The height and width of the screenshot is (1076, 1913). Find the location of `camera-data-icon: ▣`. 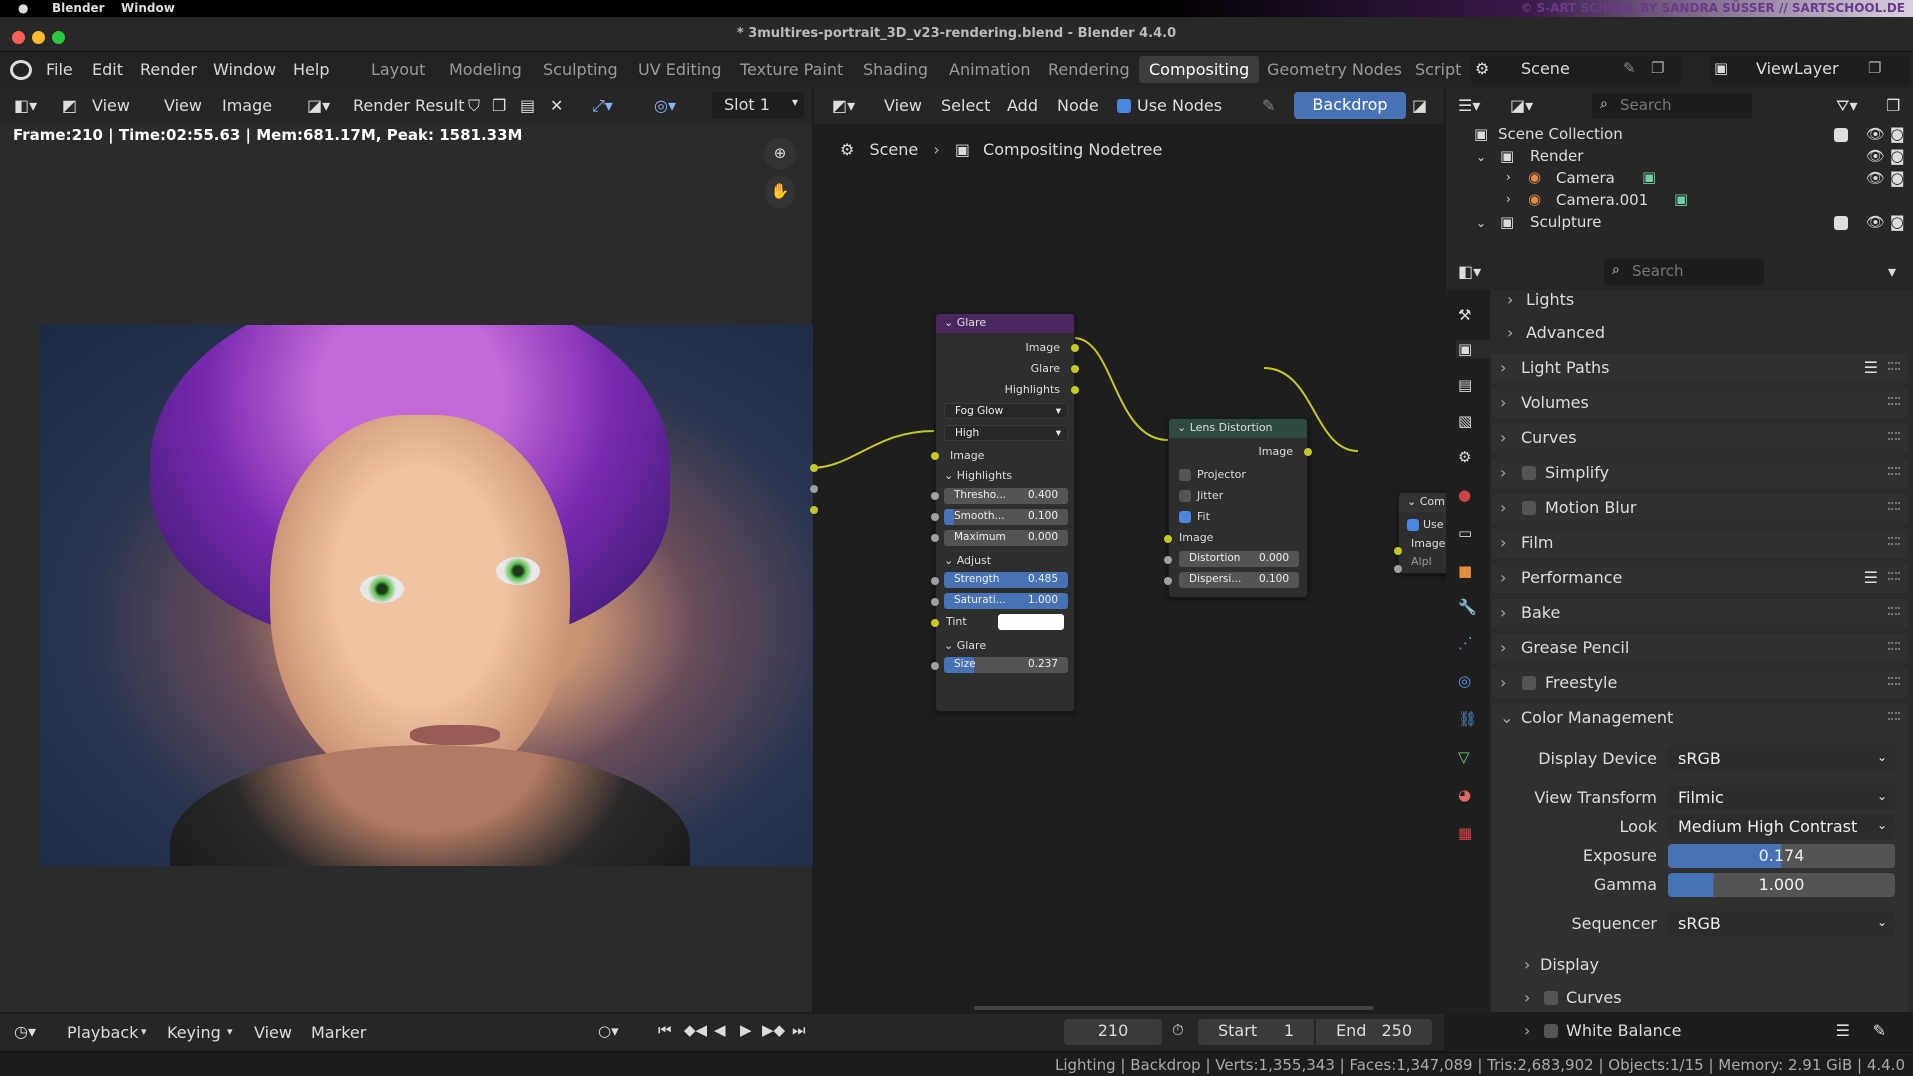

camera-data-icon: ▣ is located at coordinates (1649, 177).